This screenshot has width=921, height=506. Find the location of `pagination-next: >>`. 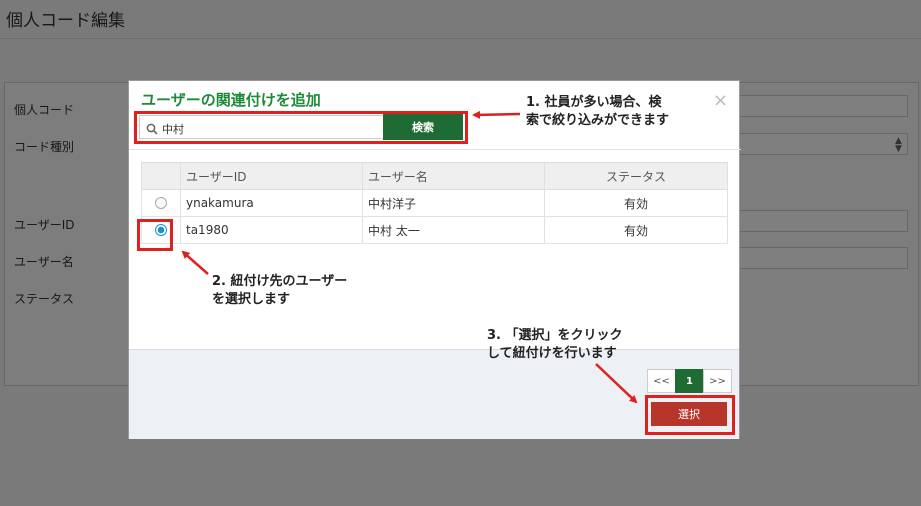

pagination-next: >> is located at coordinates (717, 381).